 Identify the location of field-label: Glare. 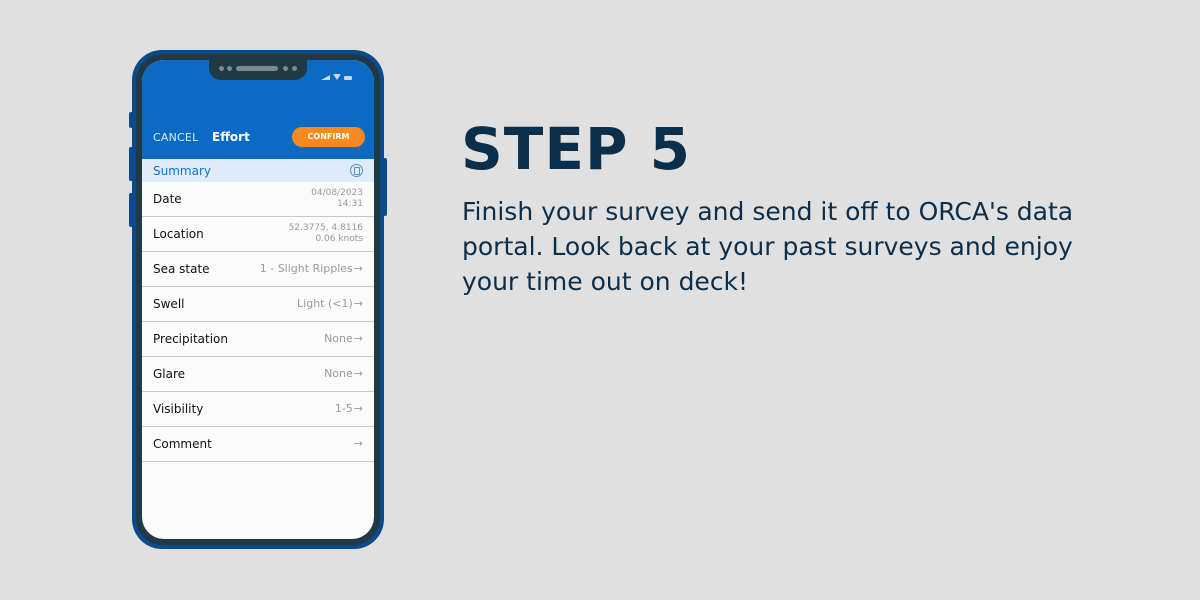
(169, 374).